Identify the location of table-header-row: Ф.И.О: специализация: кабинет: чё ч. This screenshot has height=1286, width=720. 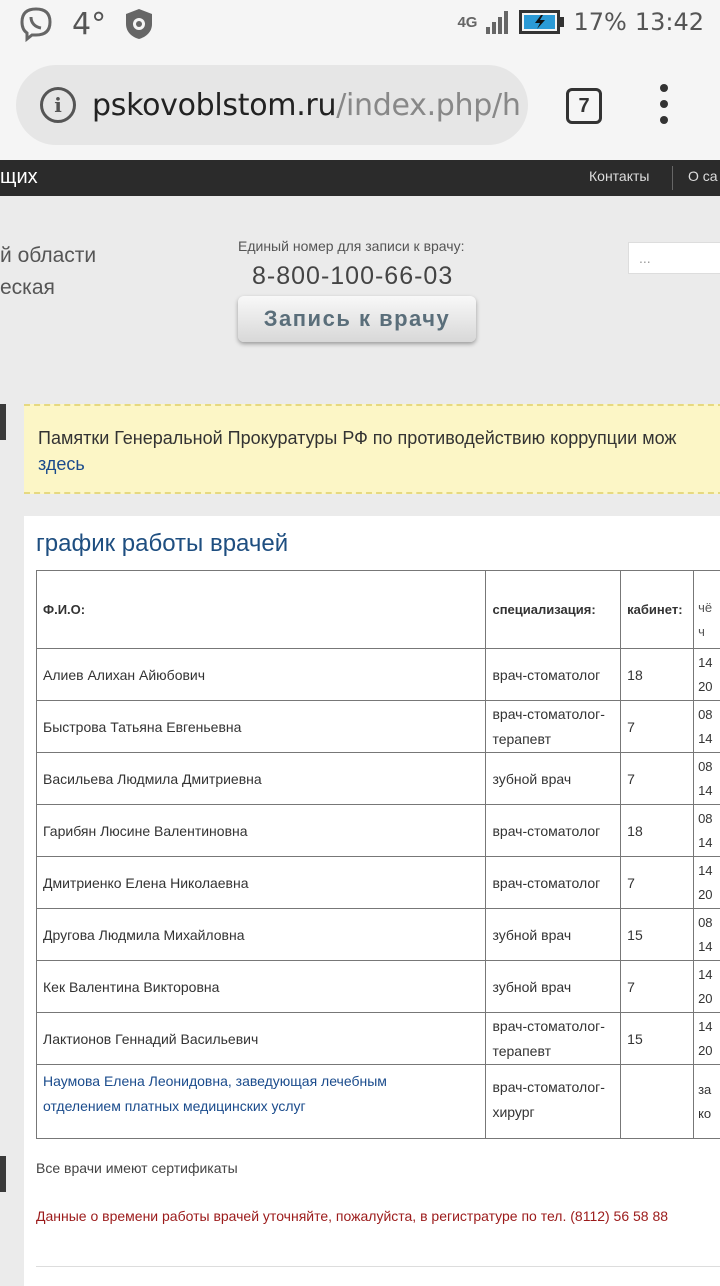
(378, 610).